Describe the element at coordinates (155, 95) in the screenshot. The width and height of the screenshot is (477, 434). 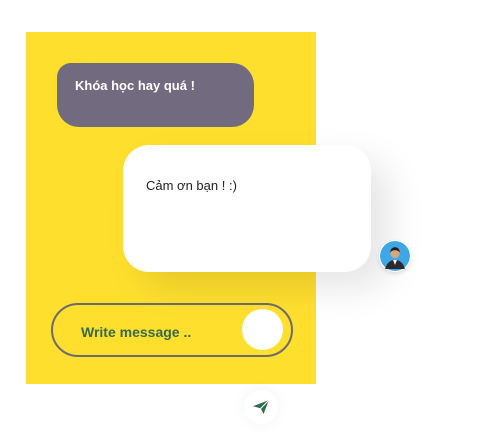
I see `sent-message-bubble: Khóa học hay quá !` at that location.